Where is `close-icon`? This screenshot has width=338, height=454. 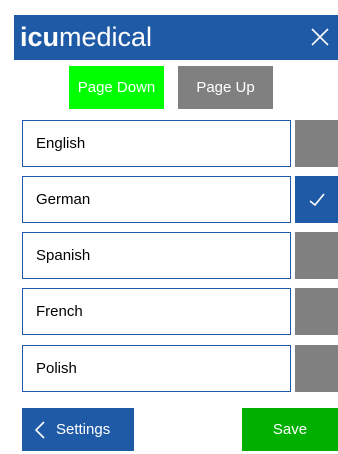
close-icon is located at coordinates (320, 37).